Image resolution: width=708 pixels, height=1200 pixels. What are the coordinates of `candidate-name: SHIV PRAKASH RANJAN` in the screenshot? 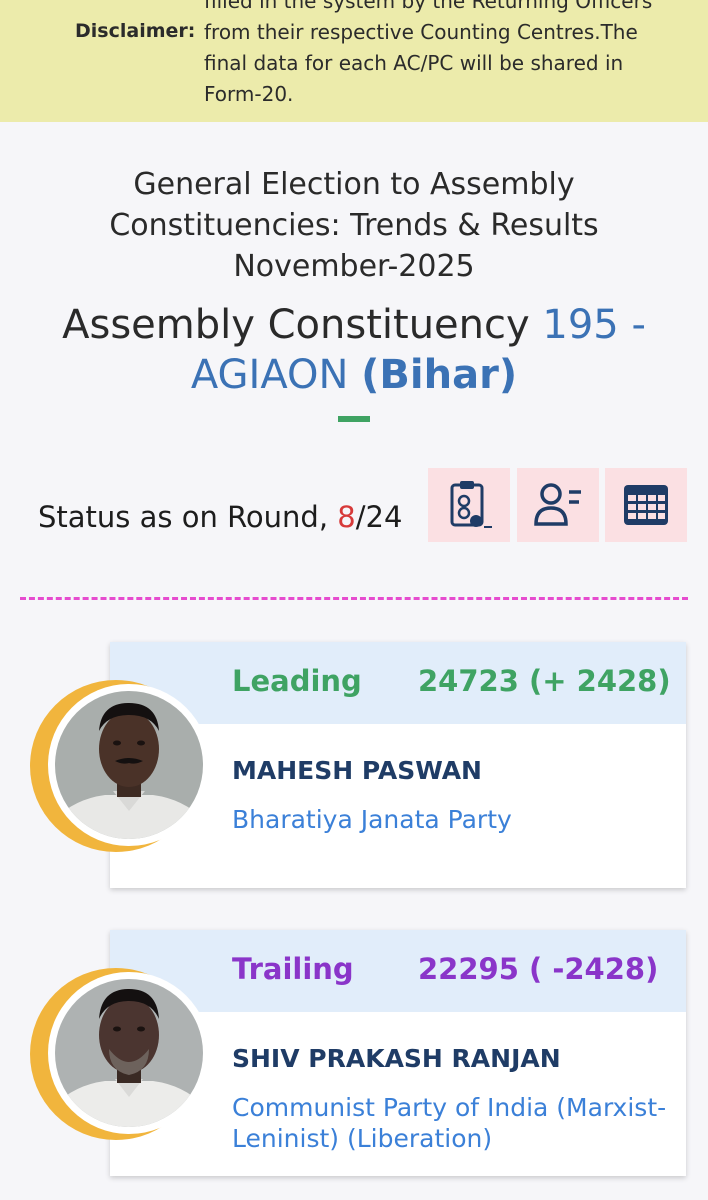 It's located at (396, 1058).